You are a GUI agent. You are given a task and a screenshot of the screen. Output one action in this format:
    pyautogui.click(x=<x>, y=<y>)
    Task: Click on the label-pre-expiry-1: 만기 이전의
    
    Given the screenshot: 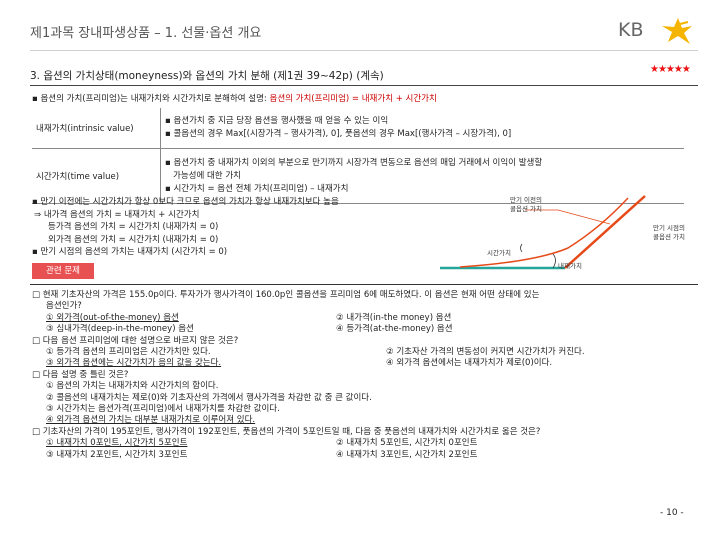 What is the action you would take?
    pyautogui.click(x=526, y=199)
    